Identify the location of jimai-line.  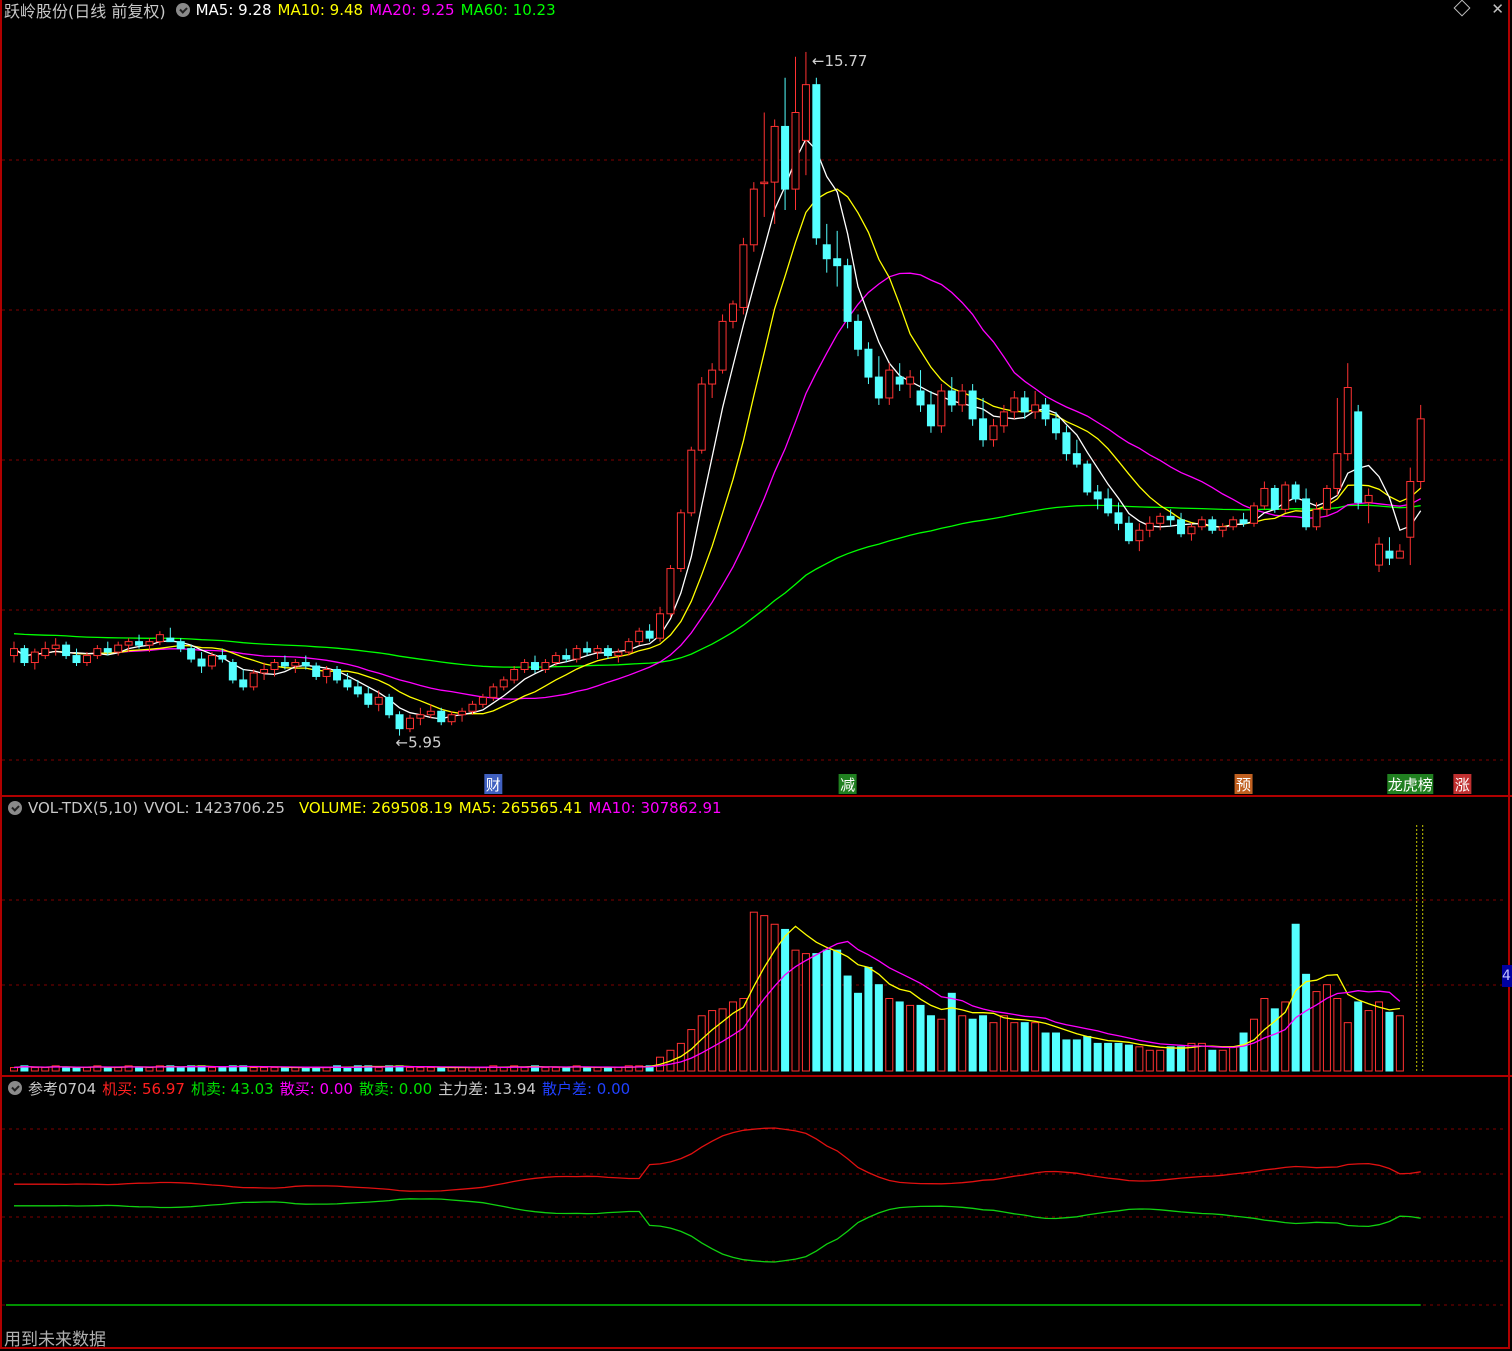
(717, 1159).